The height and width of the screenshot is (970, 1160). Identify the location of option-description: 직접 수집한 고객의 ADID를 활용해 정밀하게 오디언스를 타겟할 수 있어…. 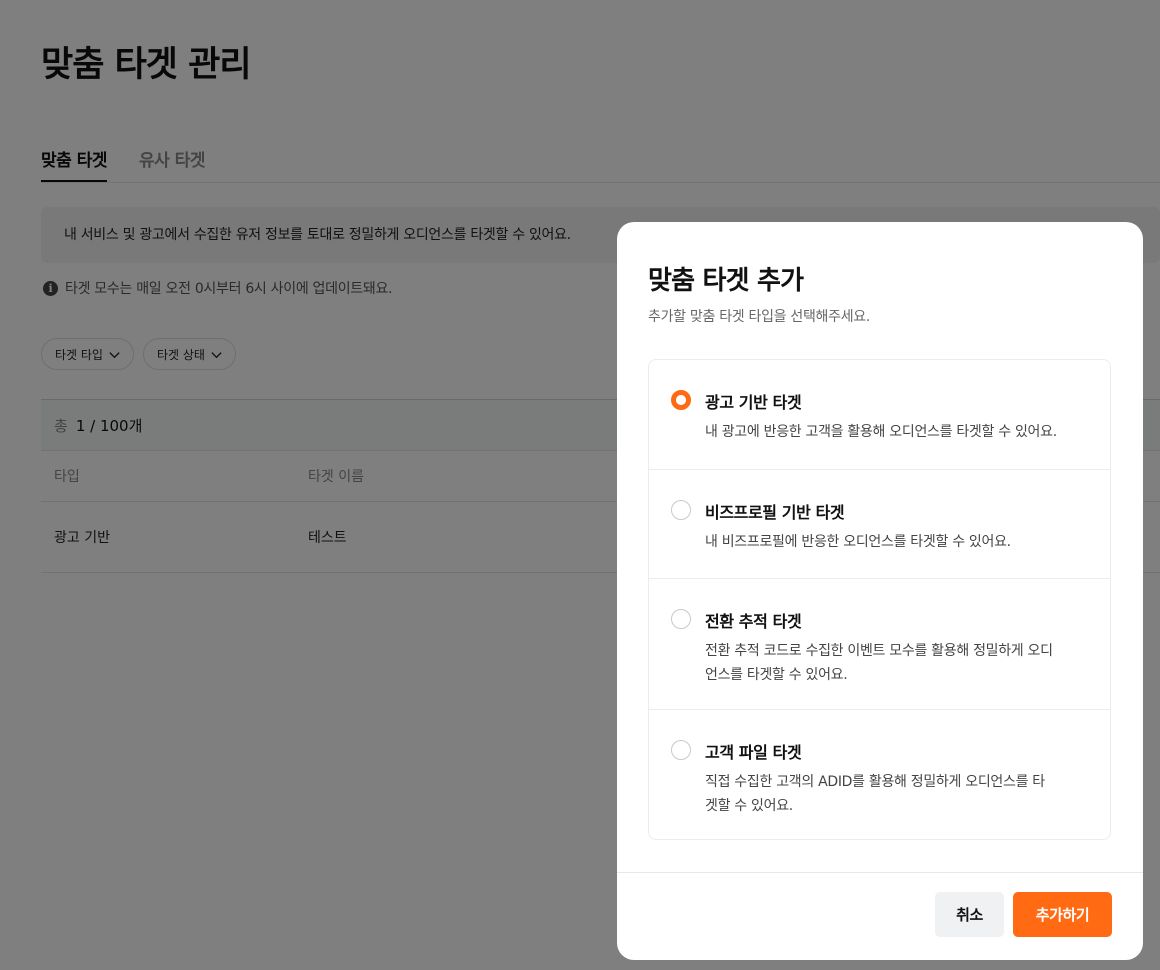
(875, 794).